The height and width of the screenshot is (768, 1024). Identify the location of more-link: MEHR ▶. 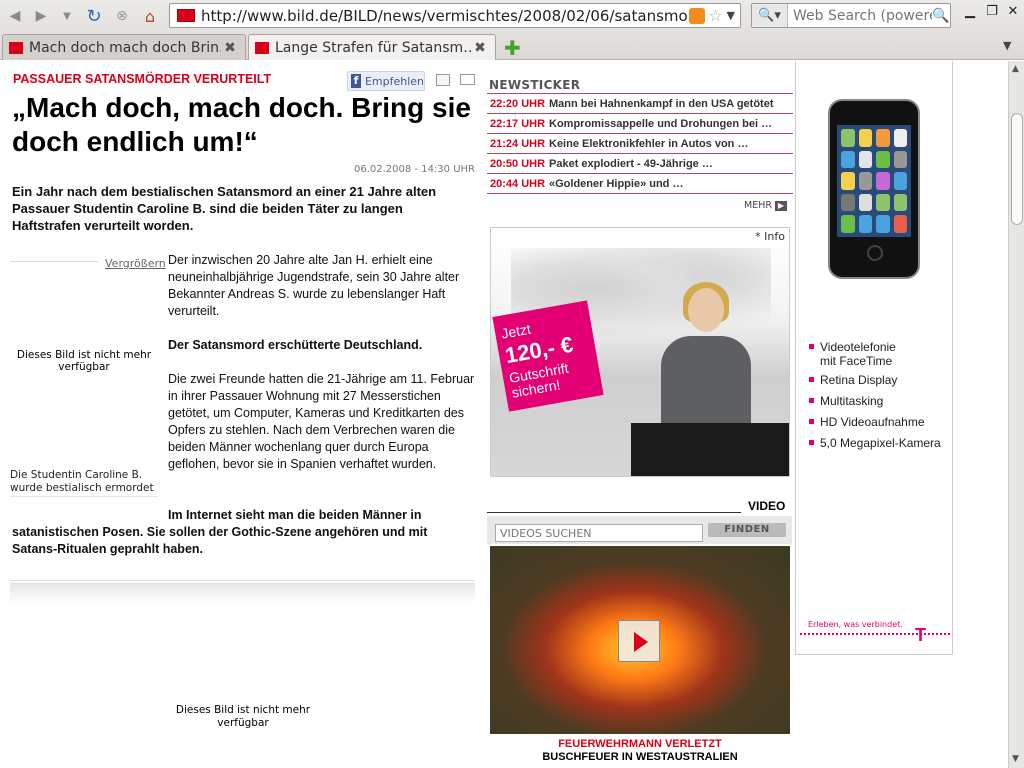
(765, 205).